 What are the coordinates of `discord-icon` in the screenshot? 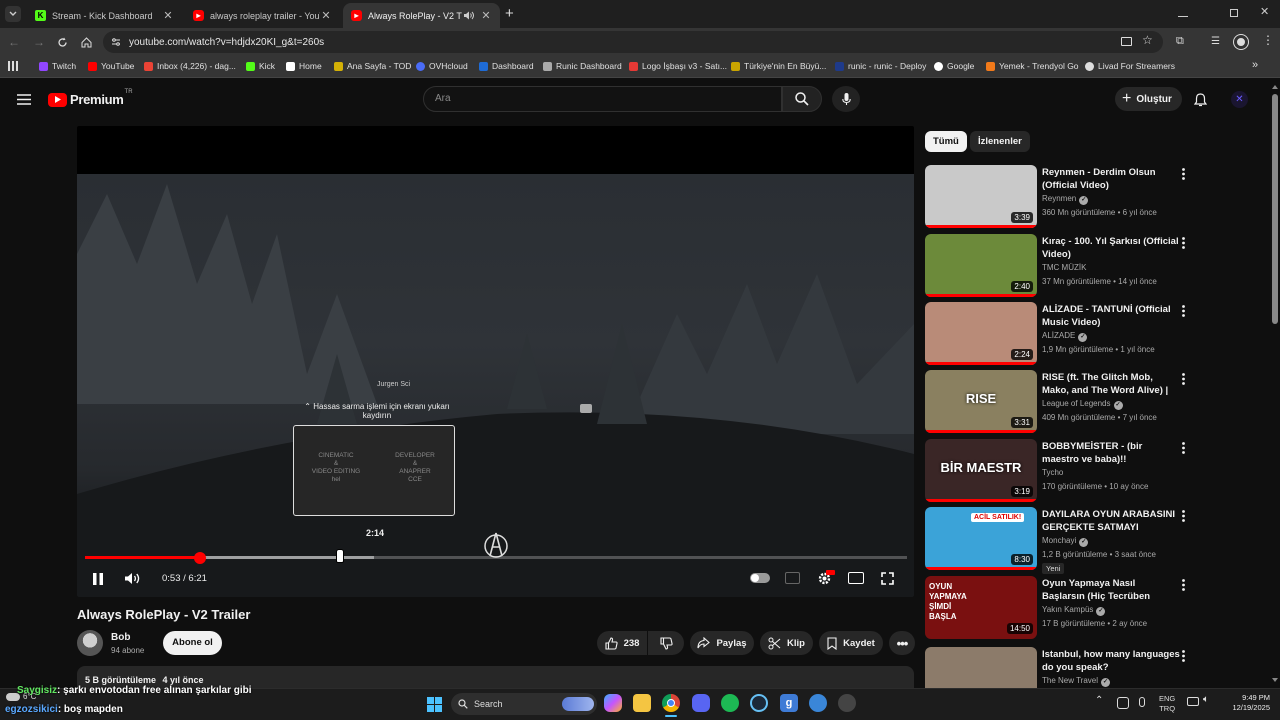 It's located at (701, 703).